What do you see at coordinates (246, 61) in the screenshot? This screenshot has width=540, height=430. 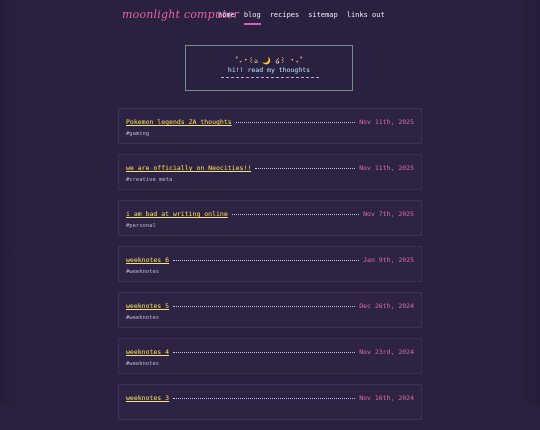 I see `decoration-left: ˚₊‧꒰ა` at bounding box center [246, 61].